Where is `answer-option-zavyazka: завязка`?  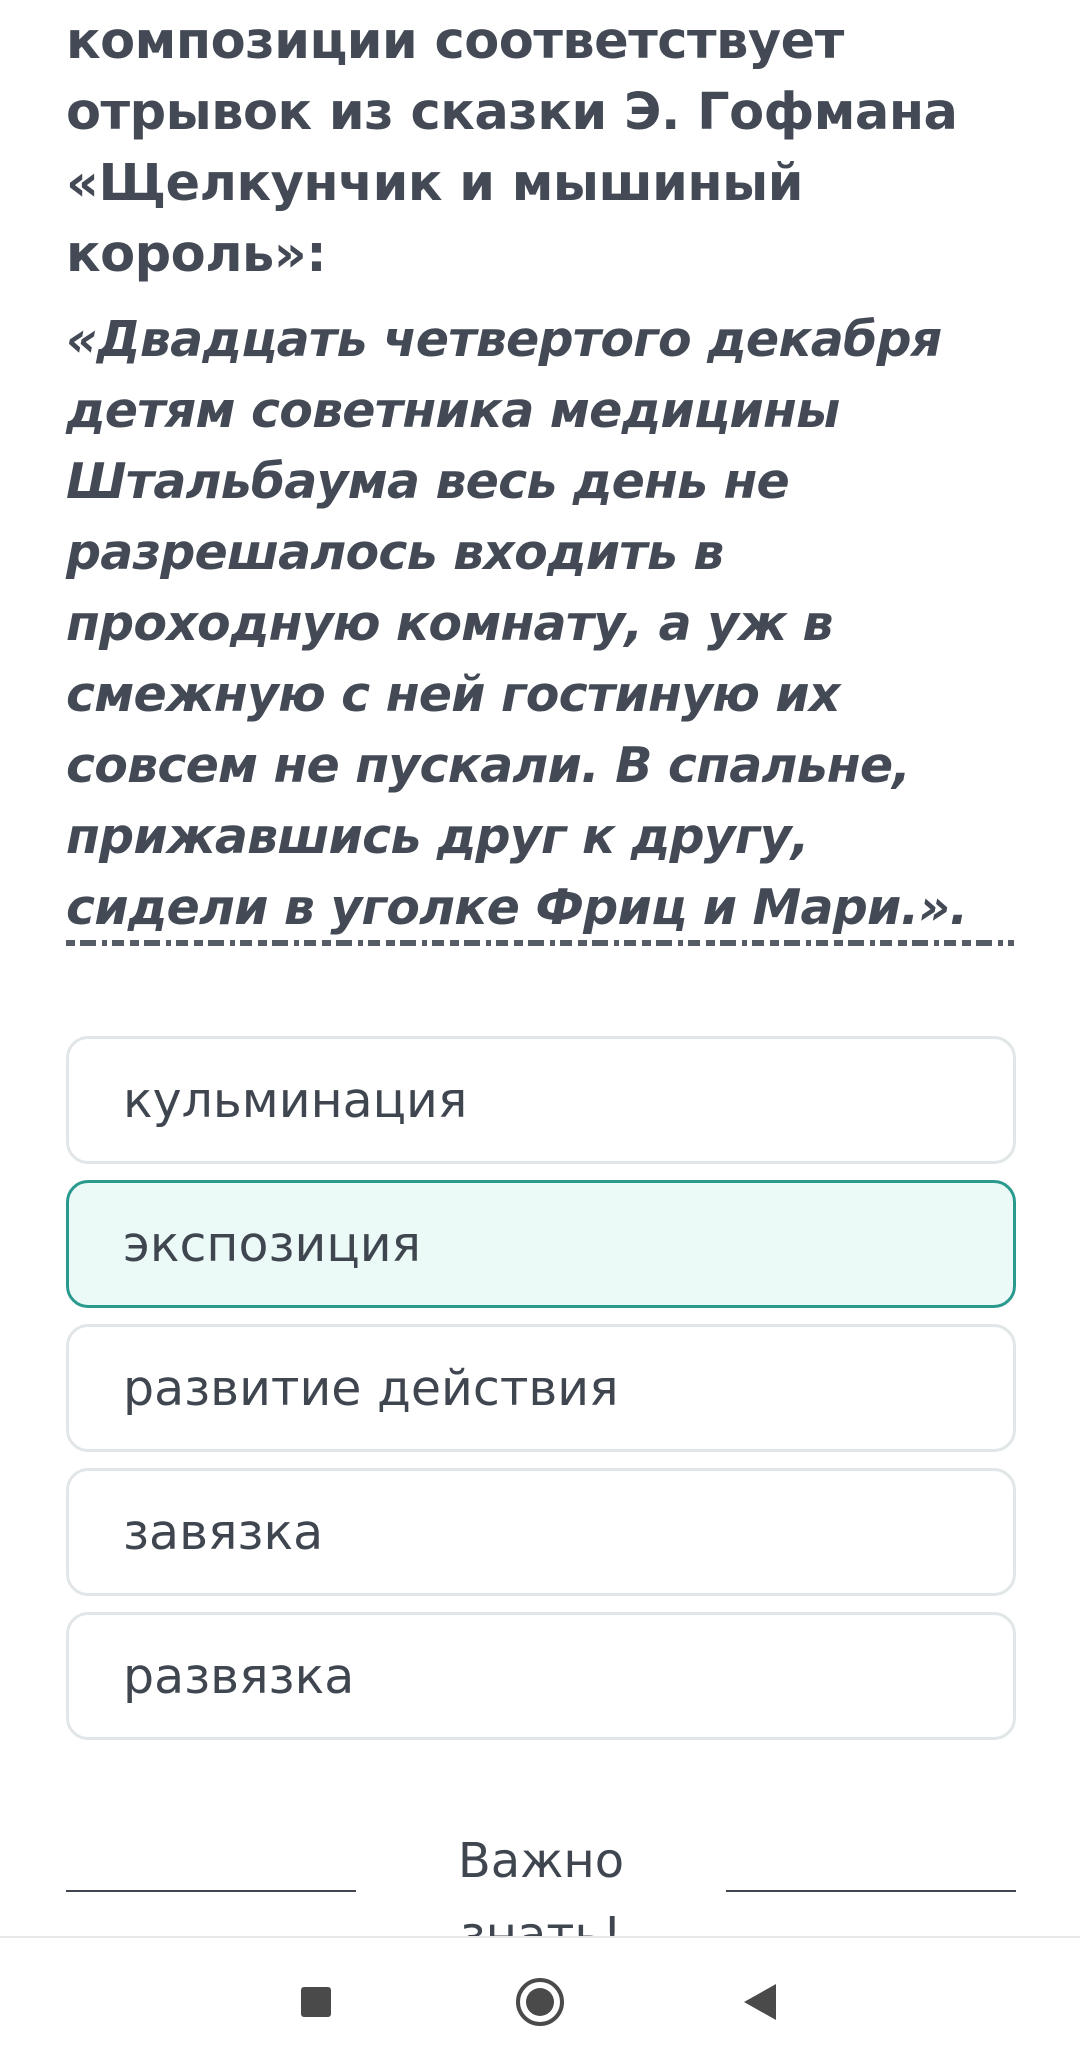 answer-option-zavyazka: завязка is located at coordinates (541, 1532).